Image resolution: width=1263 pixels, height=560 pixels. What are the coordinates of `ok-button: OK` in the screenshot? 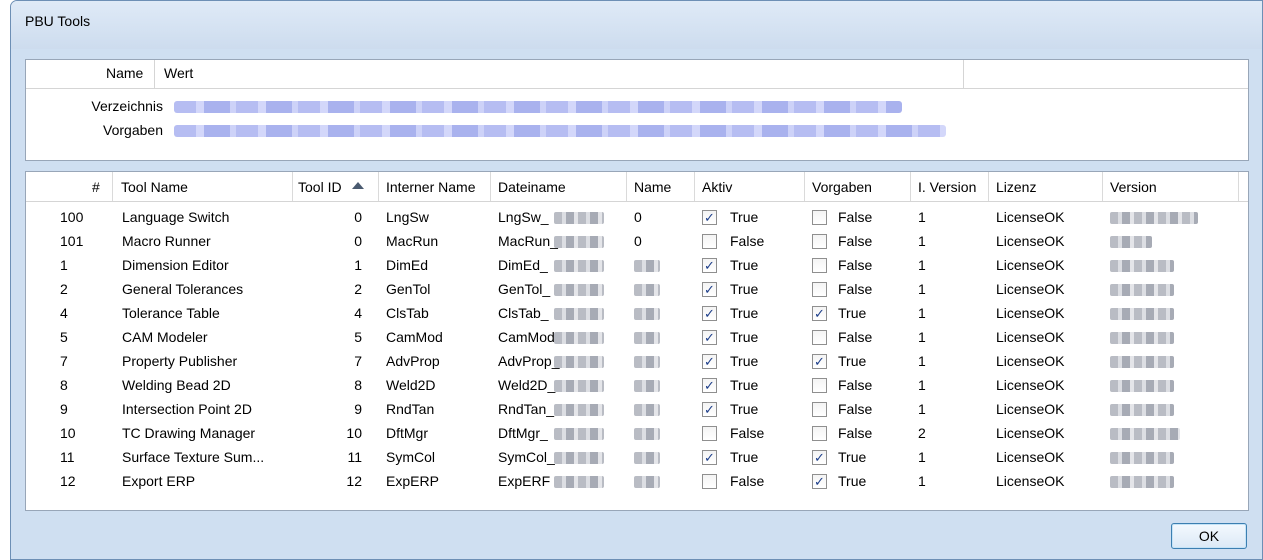 It's located at (1209, 536).